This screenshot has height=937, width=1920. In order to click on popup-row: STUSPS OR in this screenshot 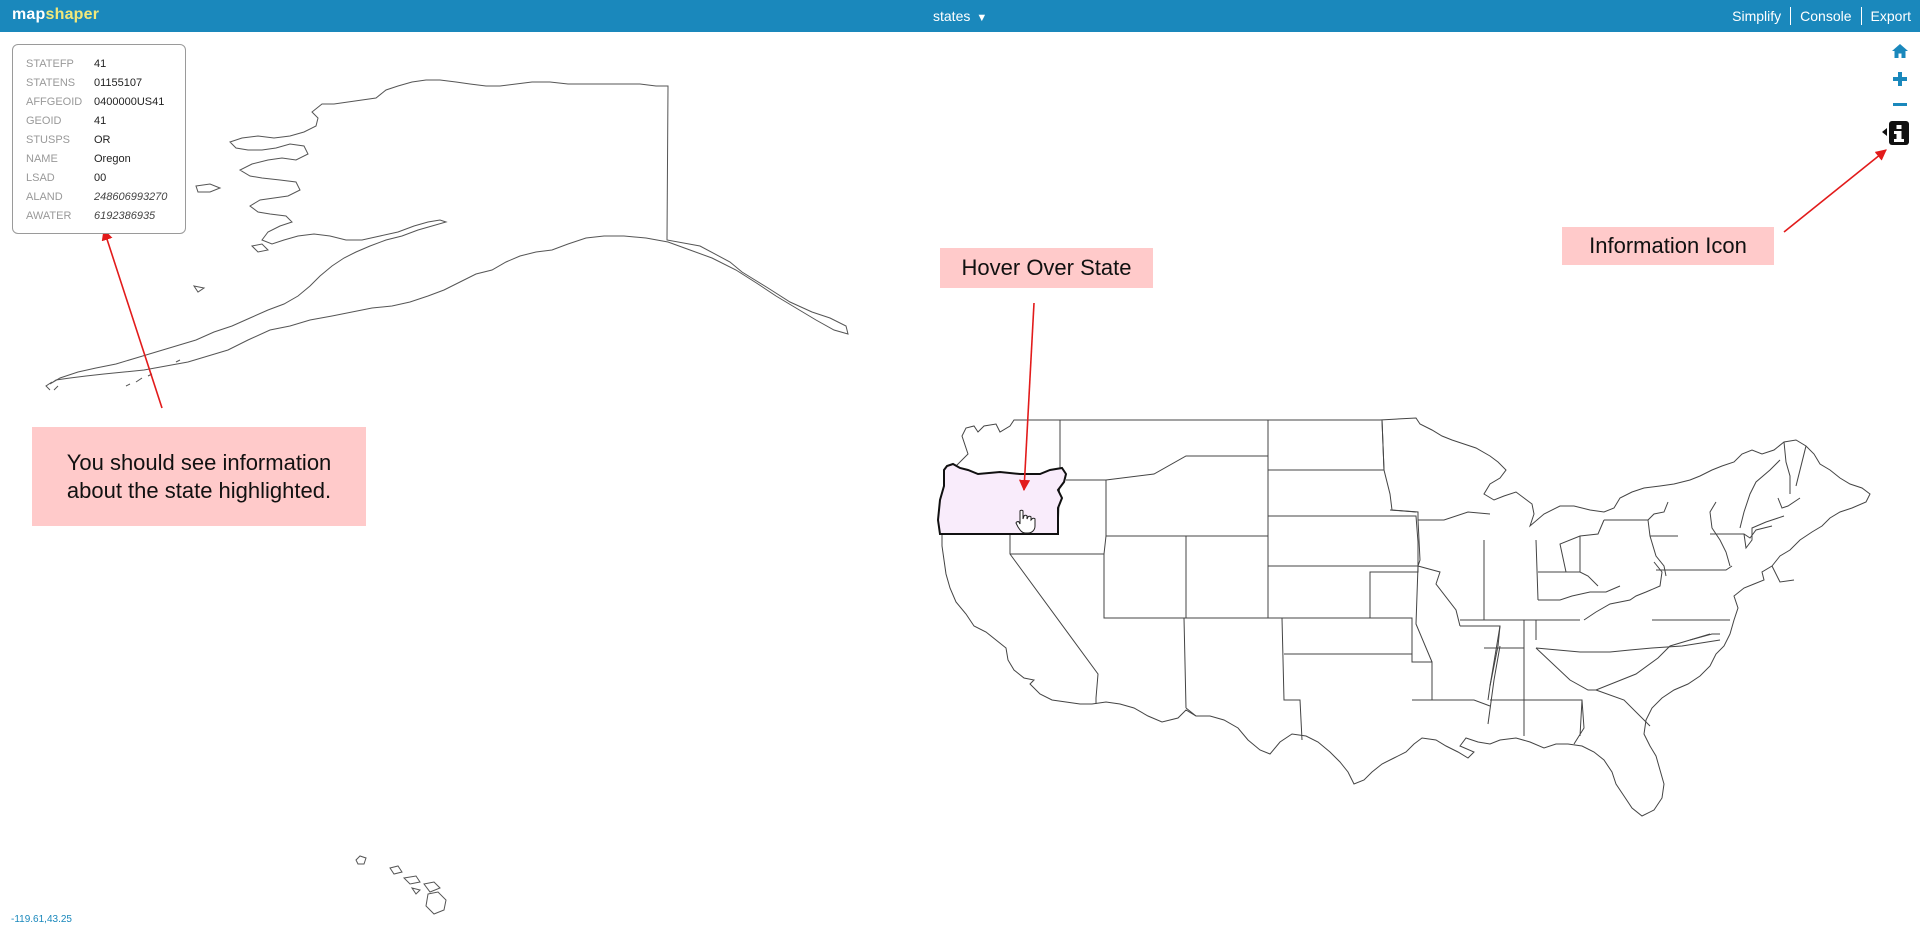, I will do `click(105, 139)`.